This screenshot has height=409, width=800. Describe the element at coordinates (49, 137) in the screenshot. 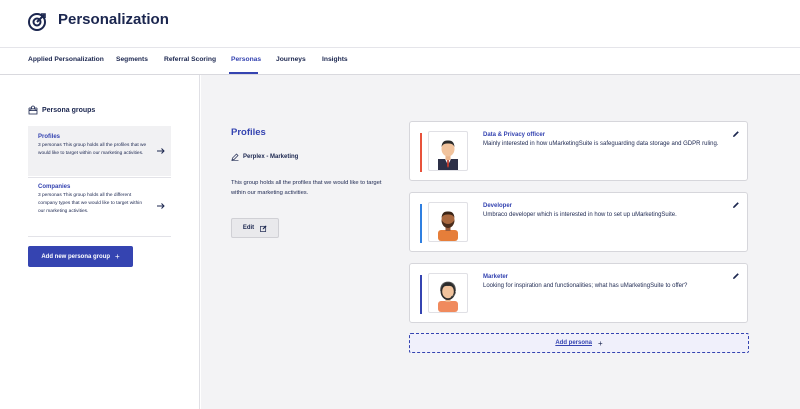

I see `group-name: Profiles` at that location.